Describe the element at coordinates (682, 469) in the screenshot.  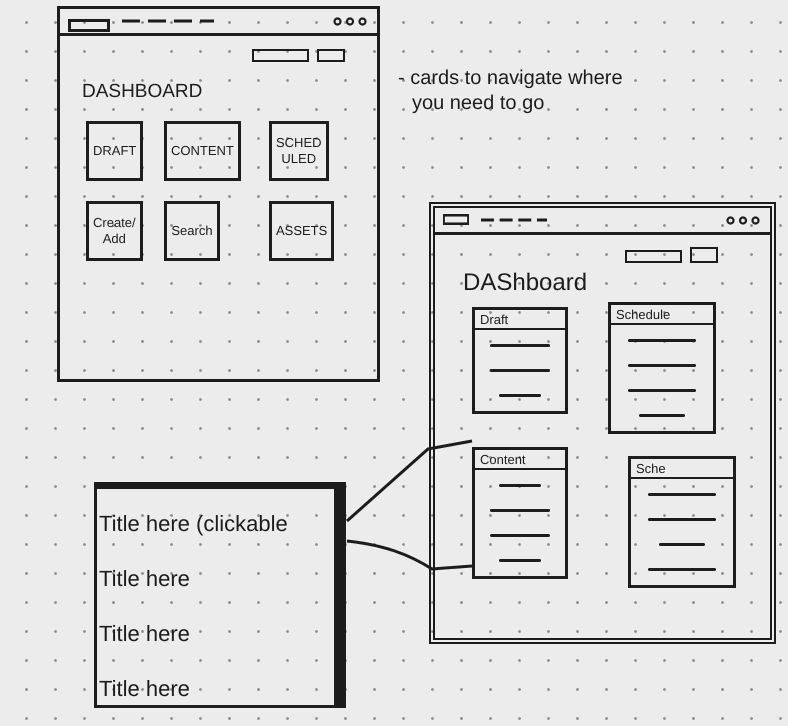
I see `card-title: Sche` at that location.